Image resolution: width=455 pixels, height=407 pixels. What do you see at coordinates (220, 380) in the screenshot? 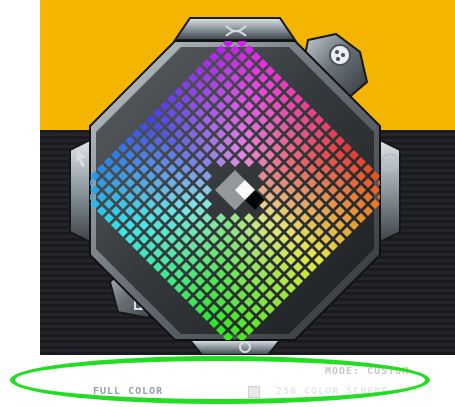
I see `highlight-ellipse` at bounding box center [220, 380].